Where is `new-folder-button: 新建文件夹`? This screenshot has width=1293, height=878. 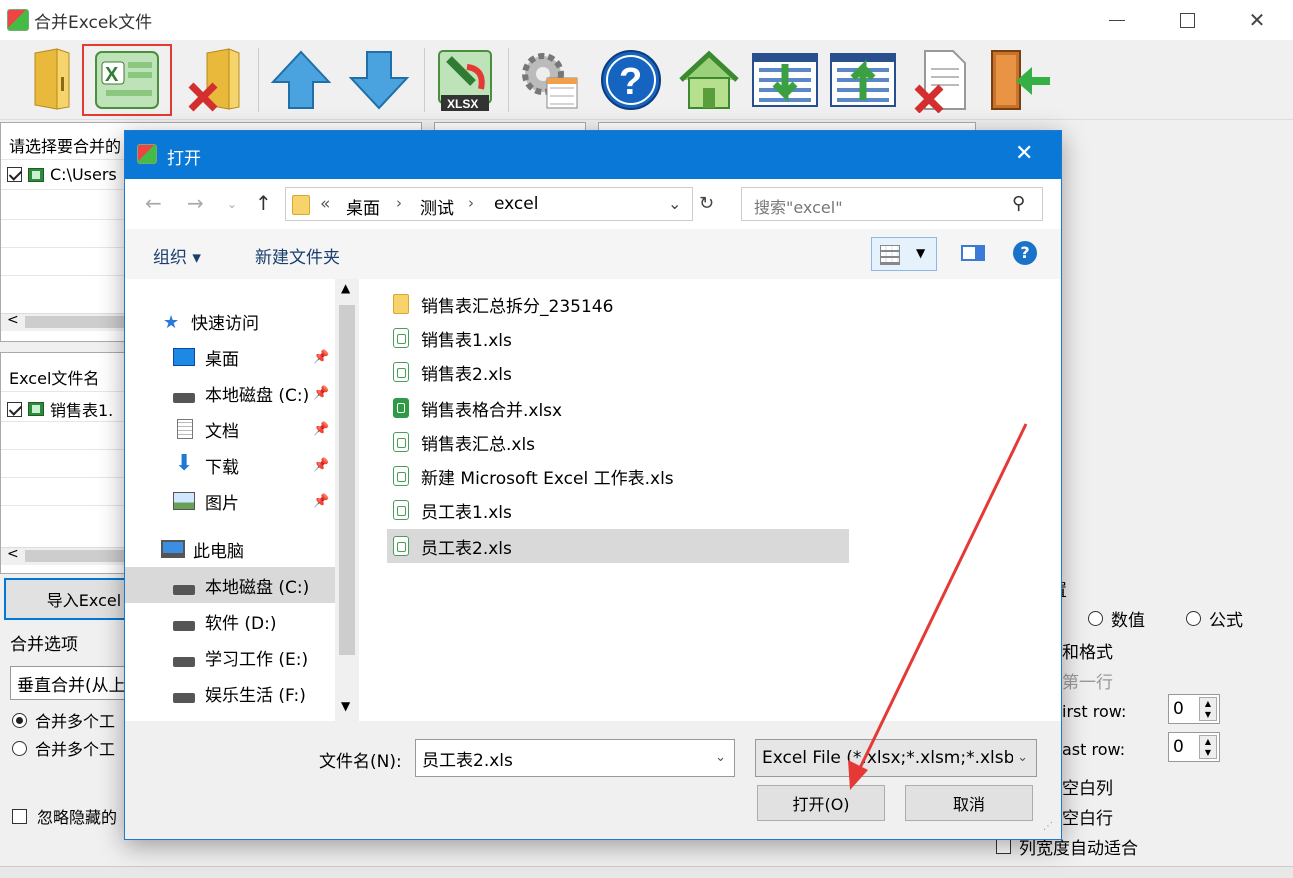 new-folder-button: 新建文件夹 is located at coordinates (297, 255).